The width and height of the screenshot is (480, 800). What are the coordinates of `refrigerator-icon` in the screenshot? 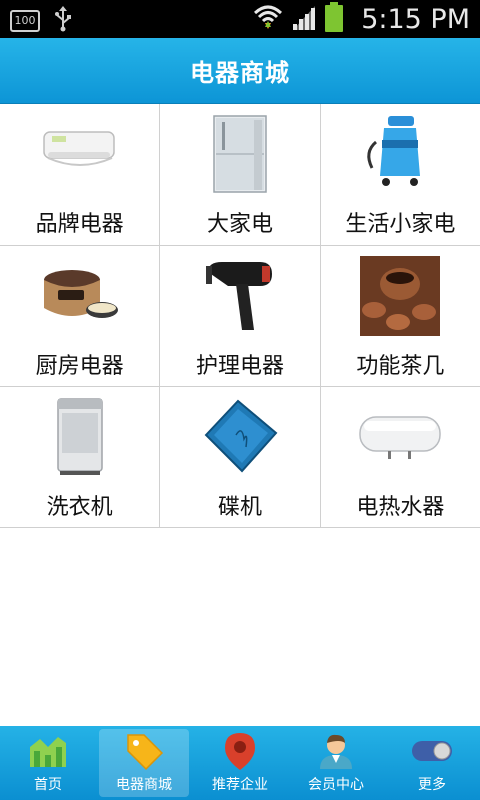 It's located at (240, 154).